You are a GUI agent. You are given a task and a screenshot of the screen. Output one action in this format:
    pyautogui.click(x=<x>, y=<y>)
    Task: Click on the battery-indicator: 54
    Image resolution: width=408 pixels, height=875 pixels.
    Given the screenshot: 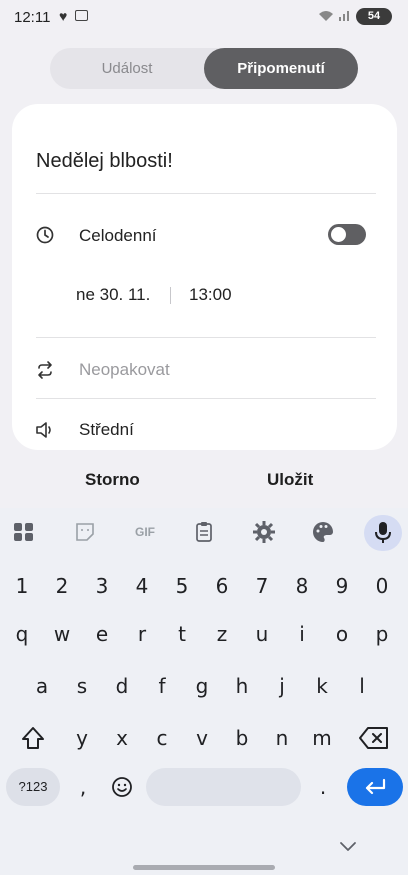 What is the action you would take?
    pyautogui.click(x=374, y=16)
    